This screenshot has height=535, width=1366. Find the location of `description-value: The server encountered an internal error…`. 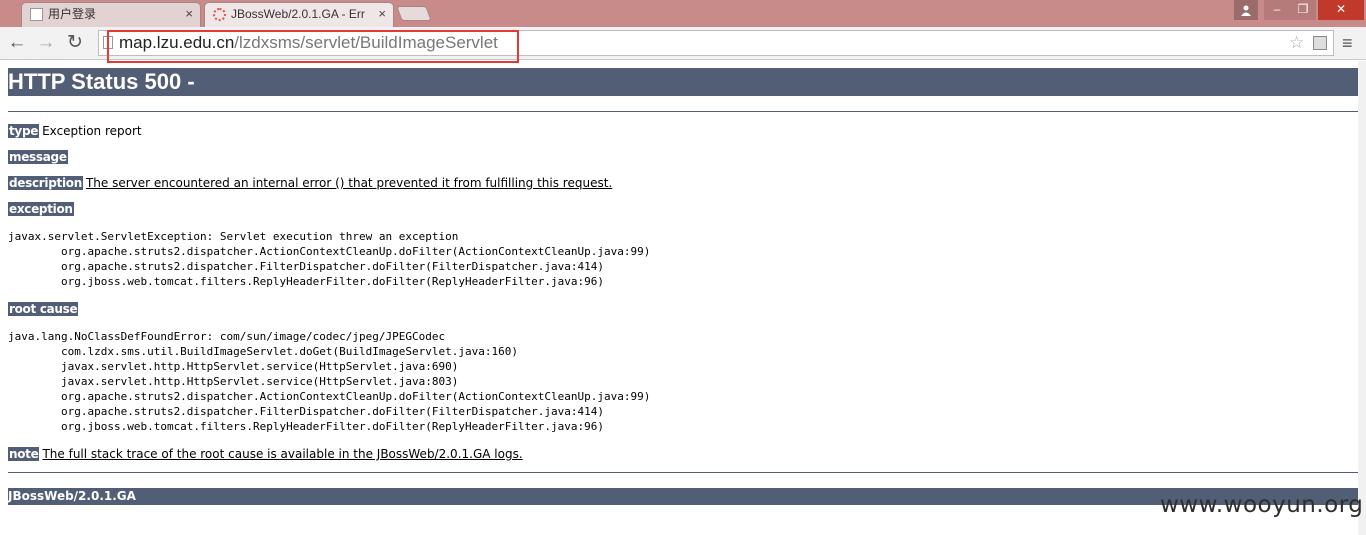

description-value: The server encountered an internal error… is located at coordinates (349, 183).